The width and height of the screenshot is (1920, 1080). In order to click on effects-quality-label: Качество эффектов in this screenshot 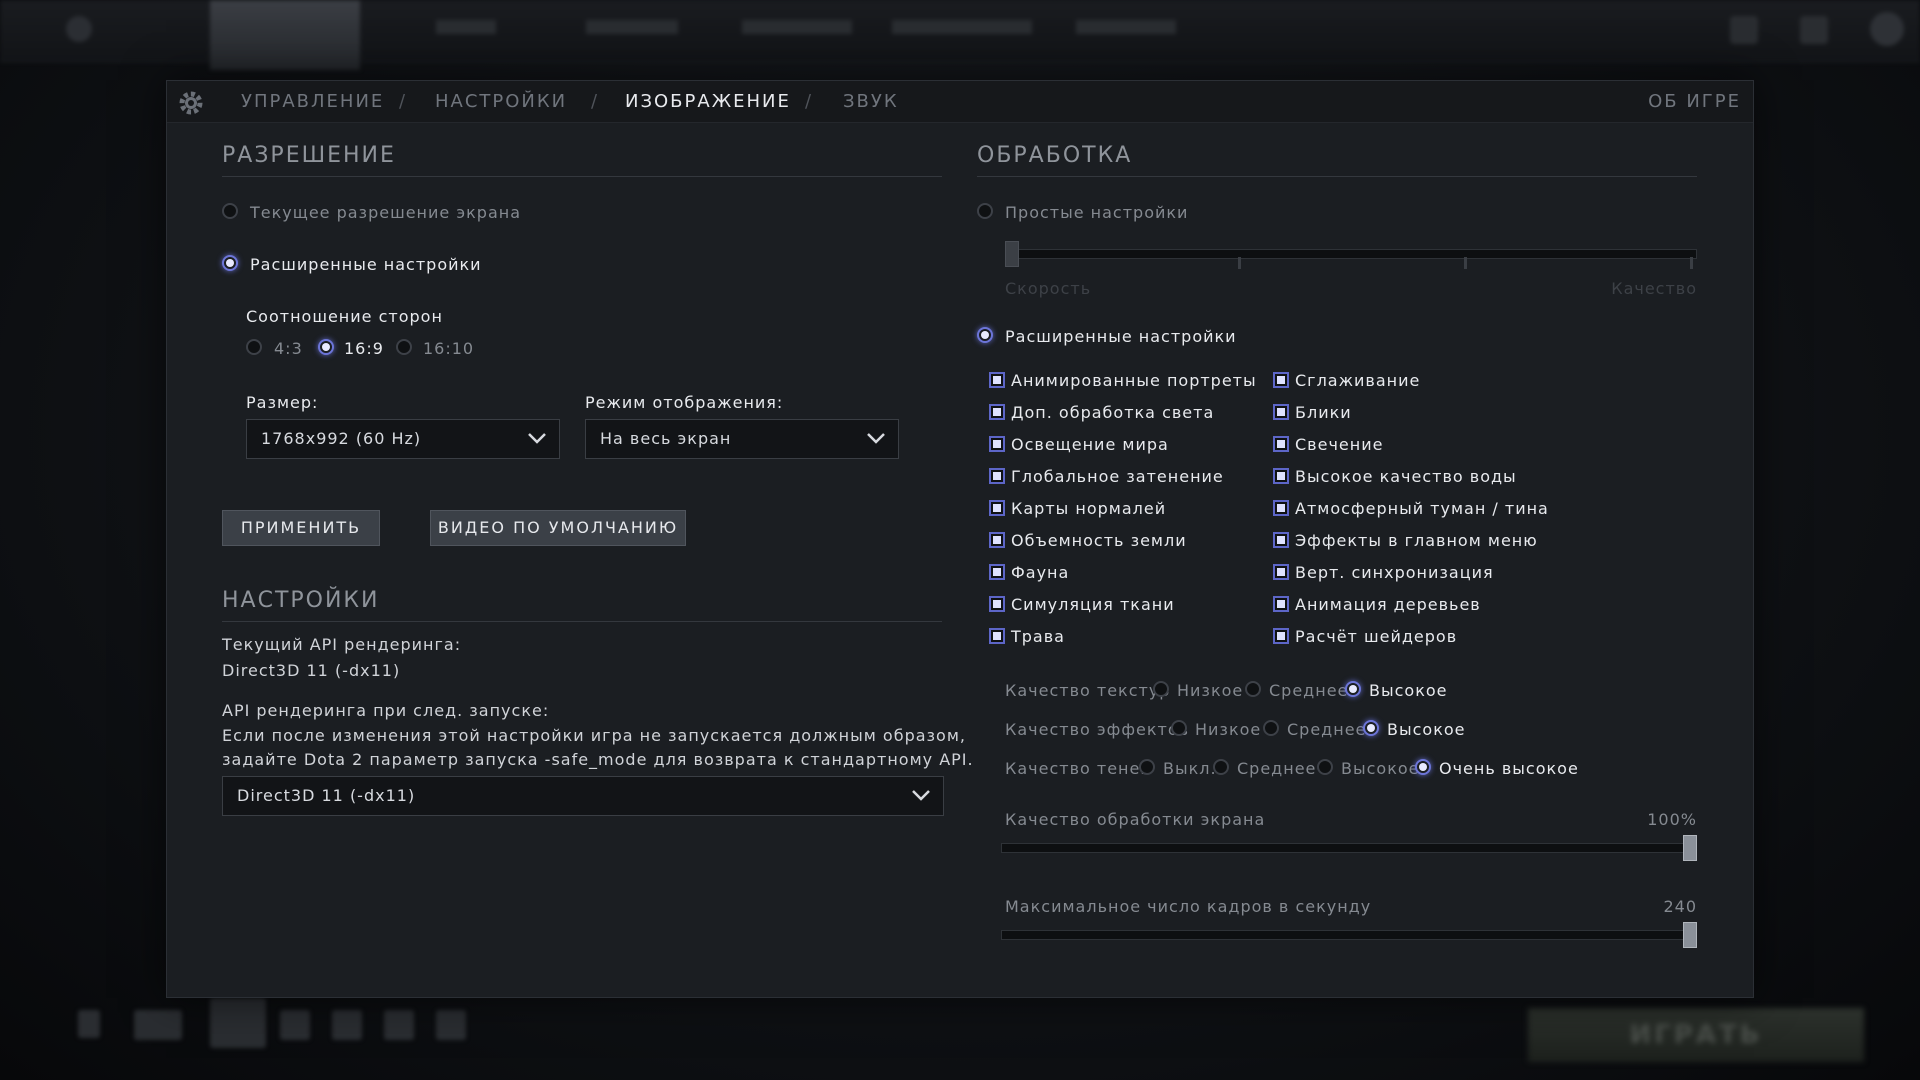, I will do `click(1097, 729)`.